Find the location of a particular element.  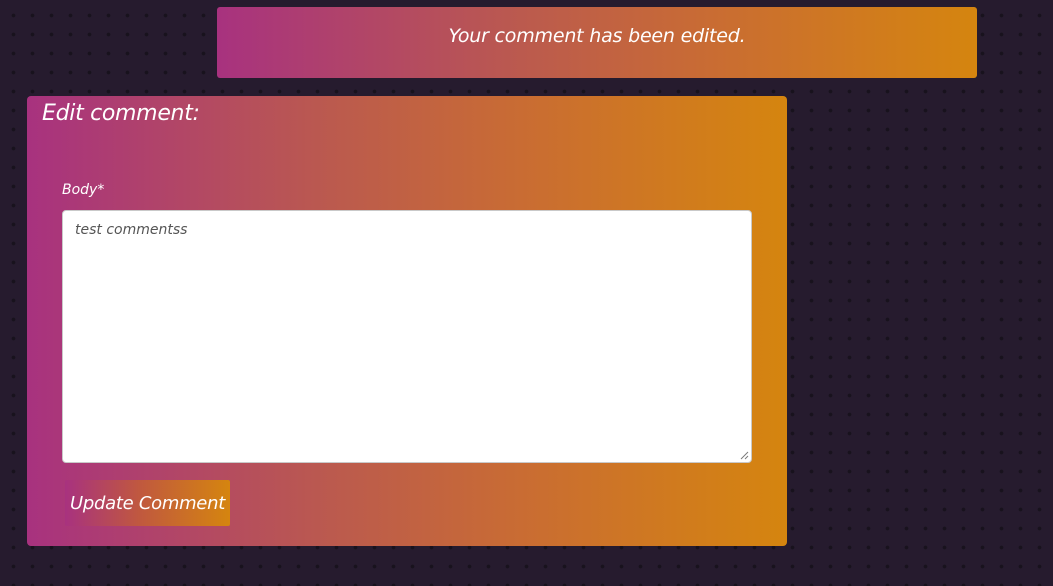

success-alert: Your comment has been edited. is located at coordinates (597, 42).